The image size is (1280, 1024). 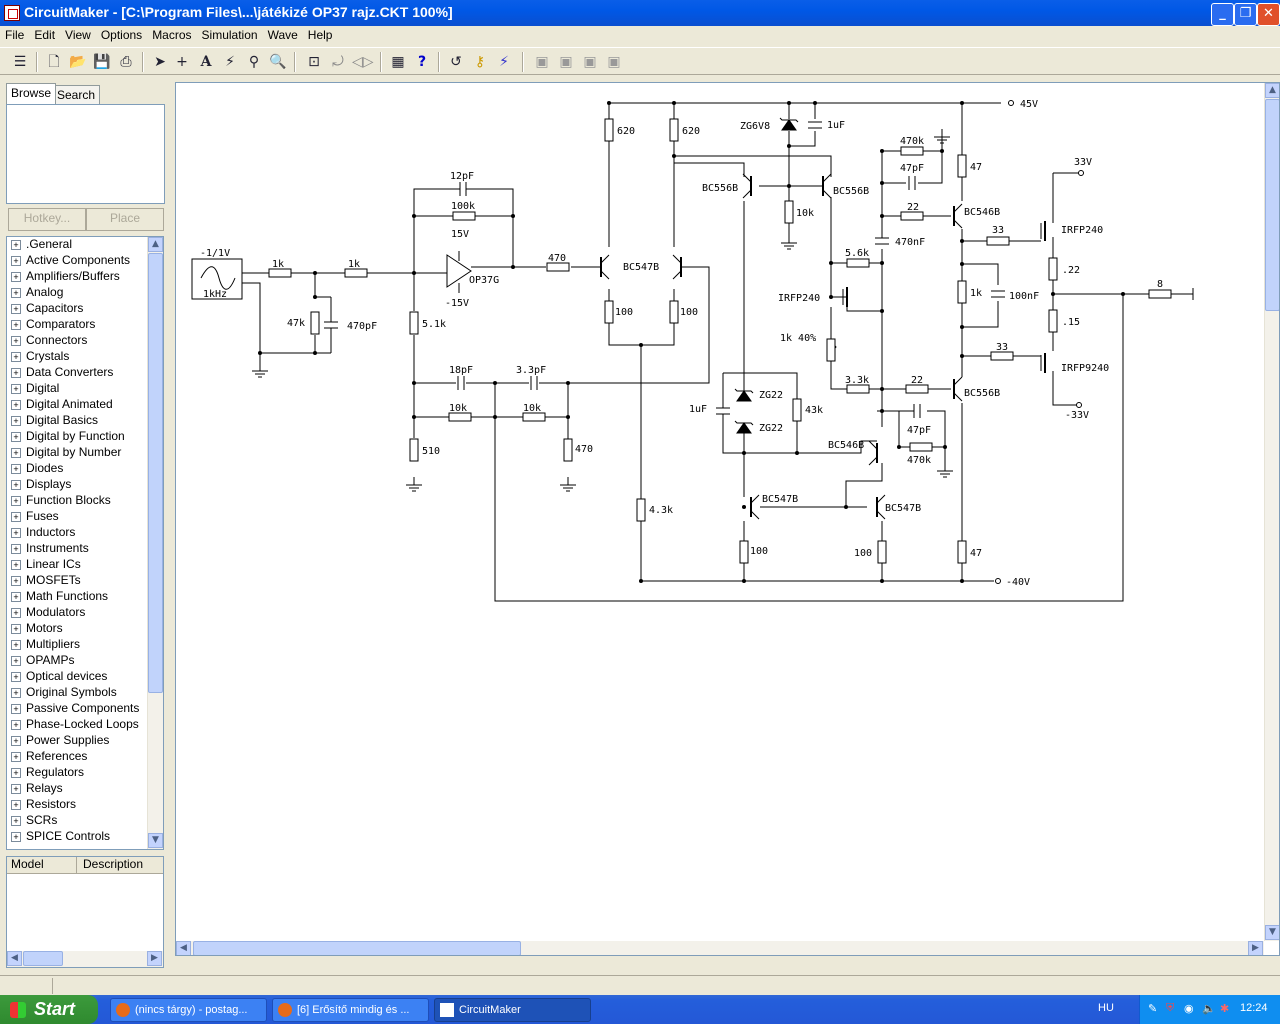 I want to click on fit-icon: ⊡, so click(x=314, y=62).